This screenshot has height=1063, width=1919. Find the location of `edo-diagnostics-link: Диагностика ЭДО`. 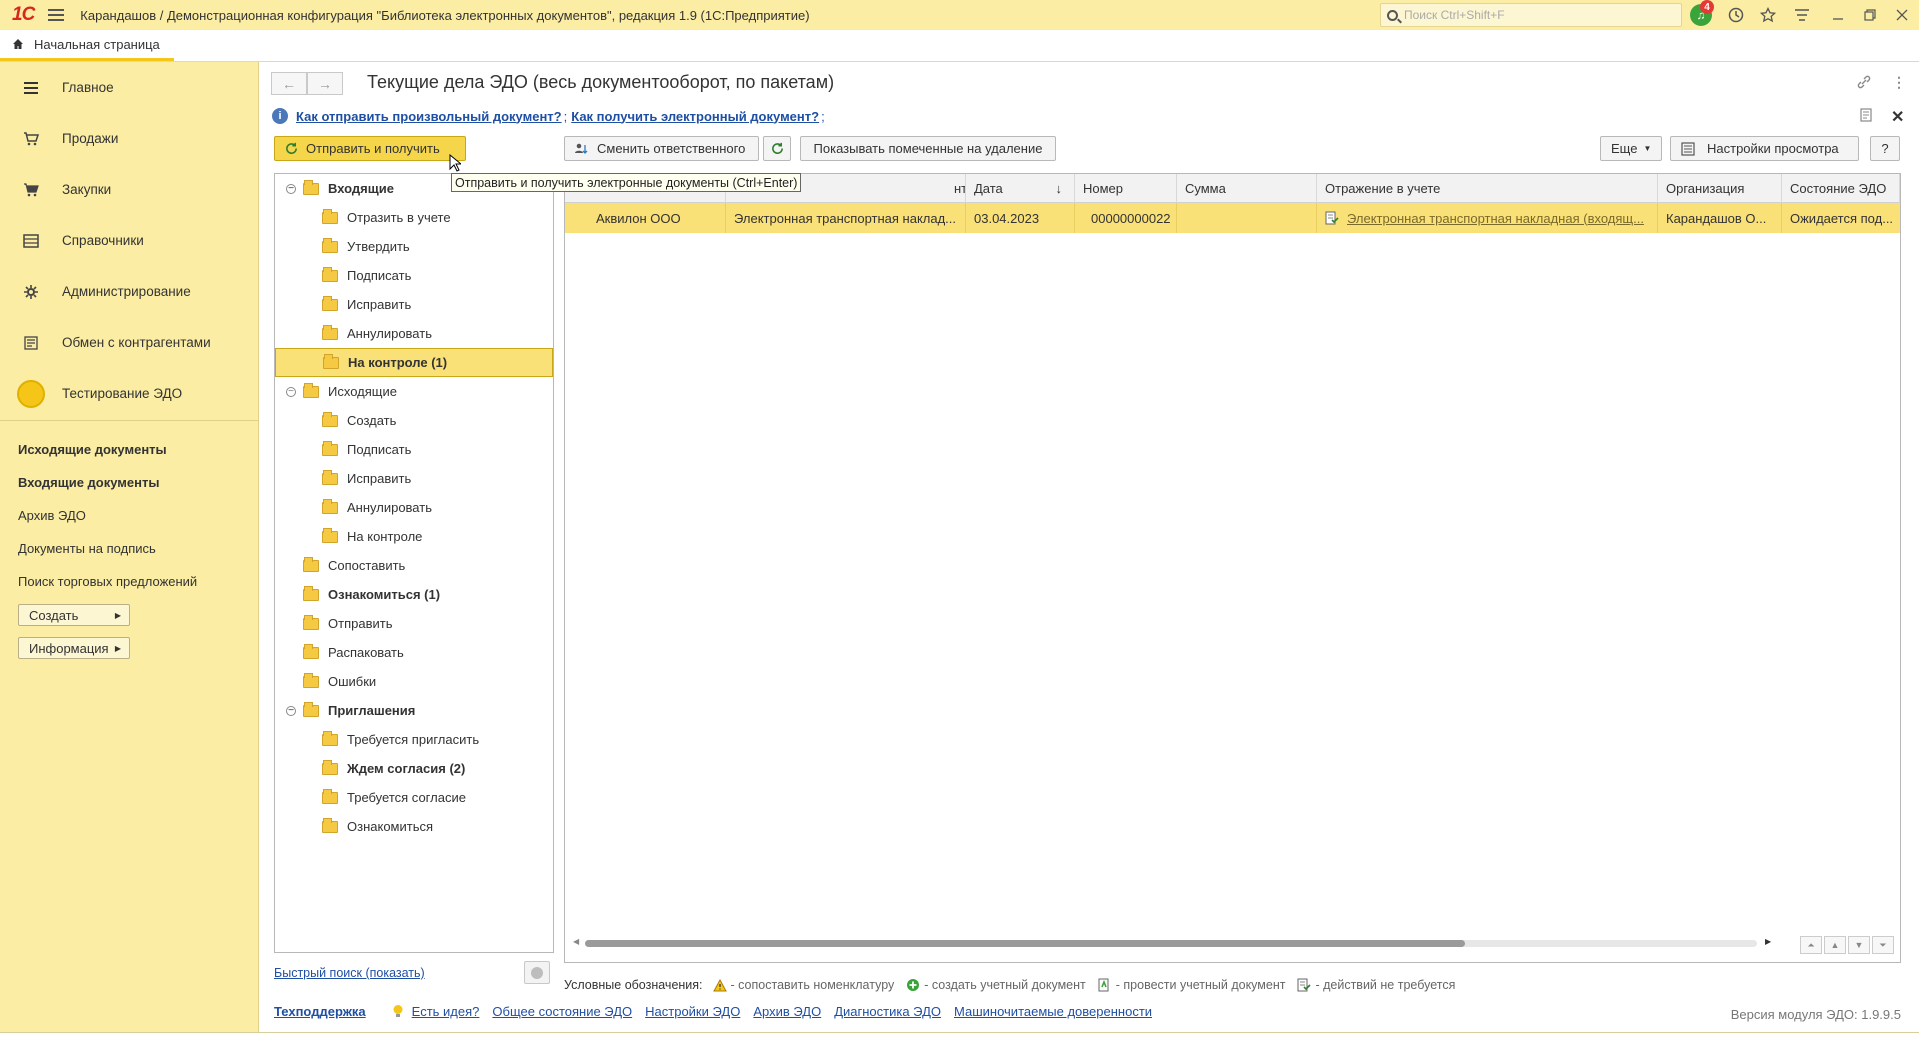

edo-diagnostics-link: Диагностика ЭДО is located at coordinates (887, 1011).